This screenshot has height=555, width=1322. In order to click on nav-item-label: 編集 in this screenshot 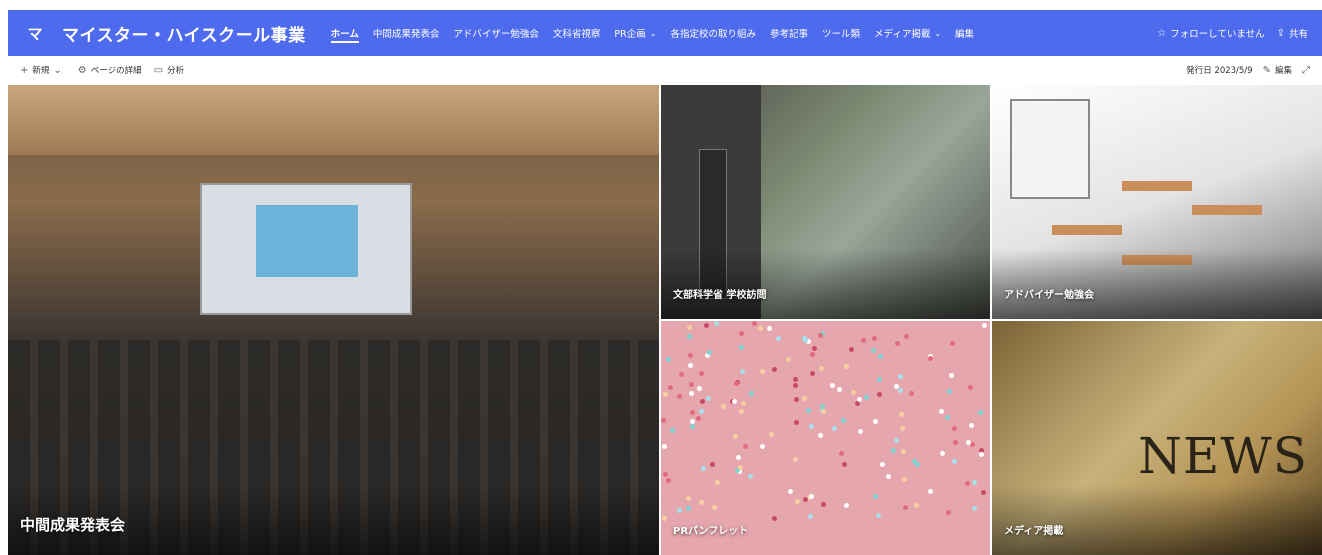, I will do `click(965, 34)`.